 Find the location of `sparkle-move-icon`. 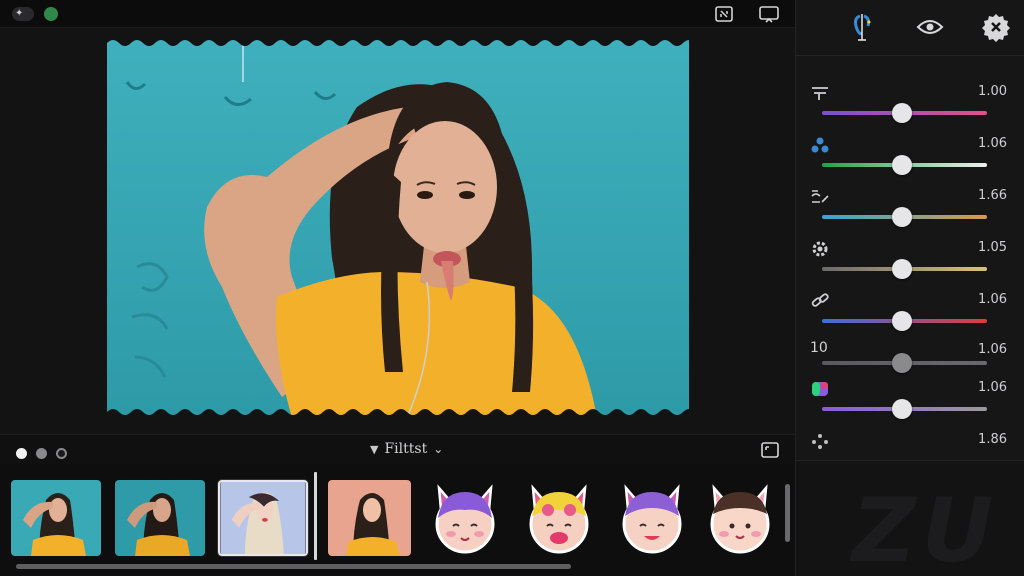

sparkle-move-icon is located at coordinates (821, 441).